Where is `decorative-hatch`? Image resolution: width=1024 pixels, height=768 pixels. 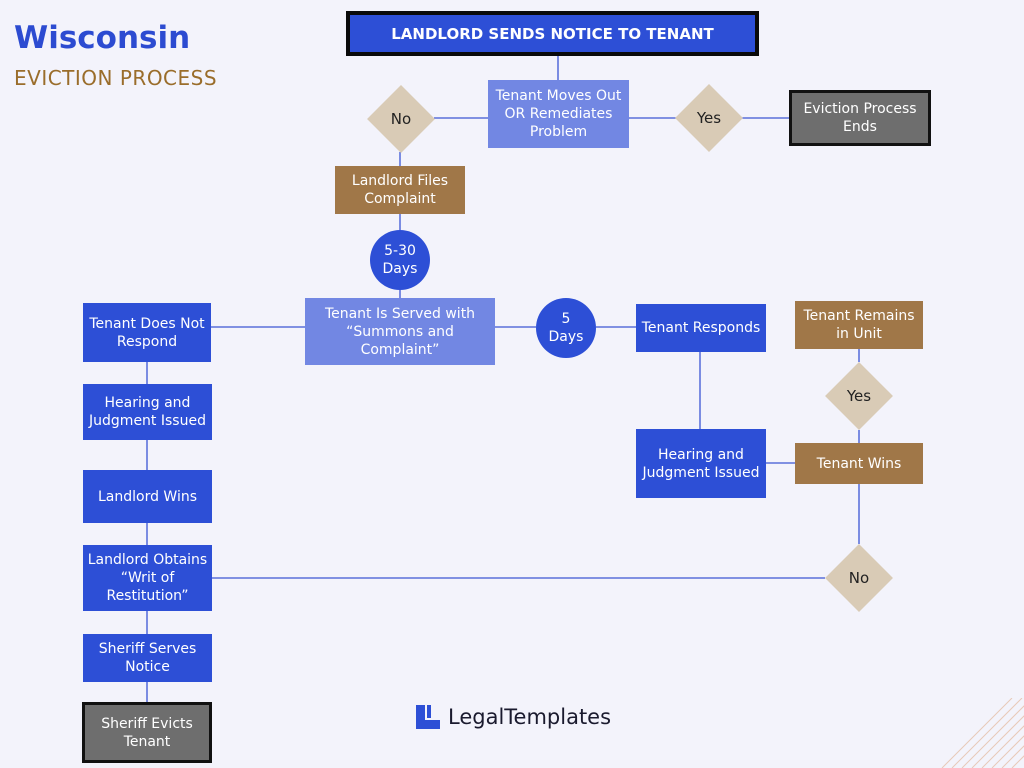
decorative-hatch is located at coordinates (982, 733).